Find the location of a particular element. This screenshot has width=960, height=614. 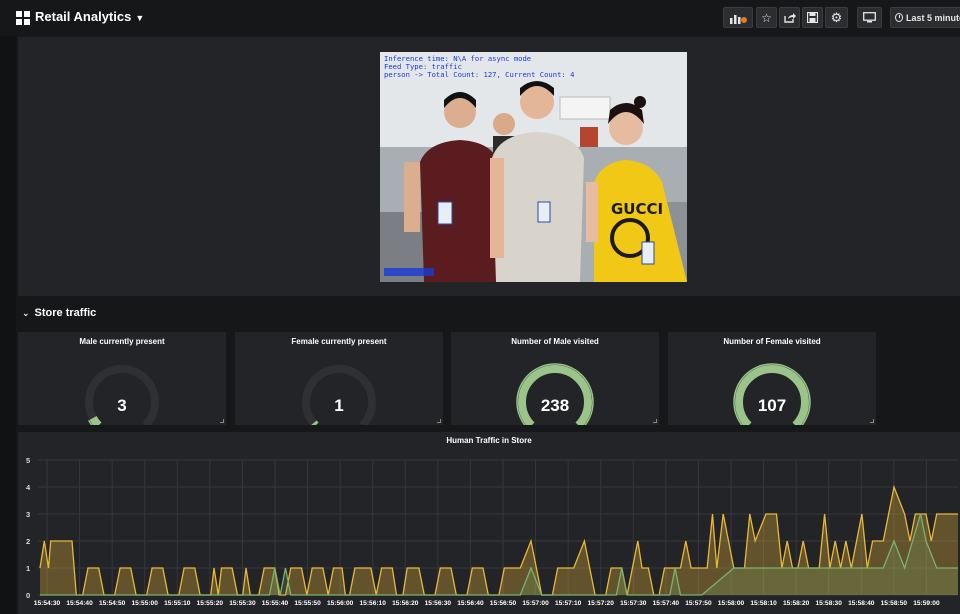

time-range-picker: Last 5 minutes is located at coordinates (925, 17).